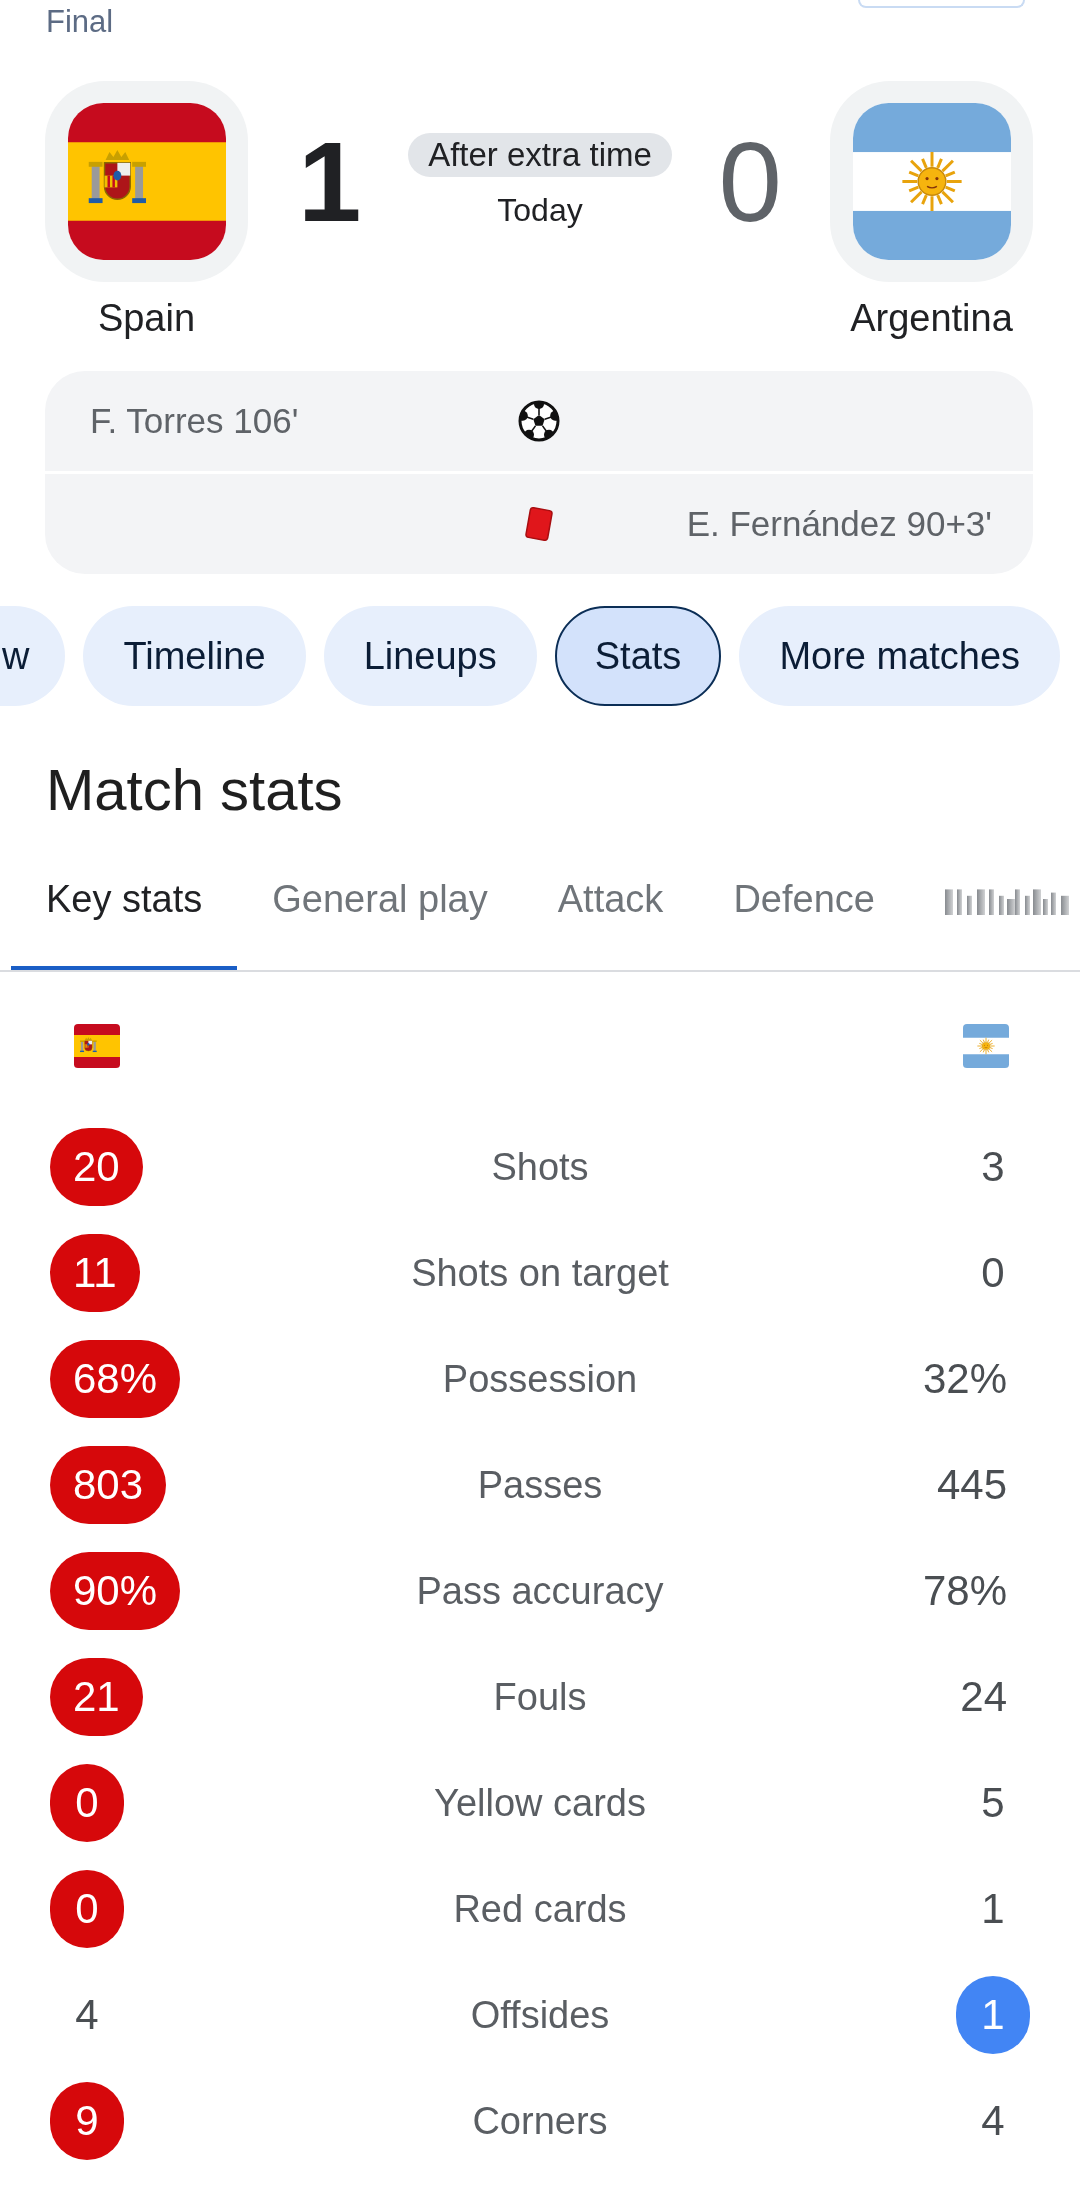 This screenshot has width=1080, height=2188. Describe the element at coordinates (931, 318) in the screenshot. I see `team-name: Argentina` at that location.